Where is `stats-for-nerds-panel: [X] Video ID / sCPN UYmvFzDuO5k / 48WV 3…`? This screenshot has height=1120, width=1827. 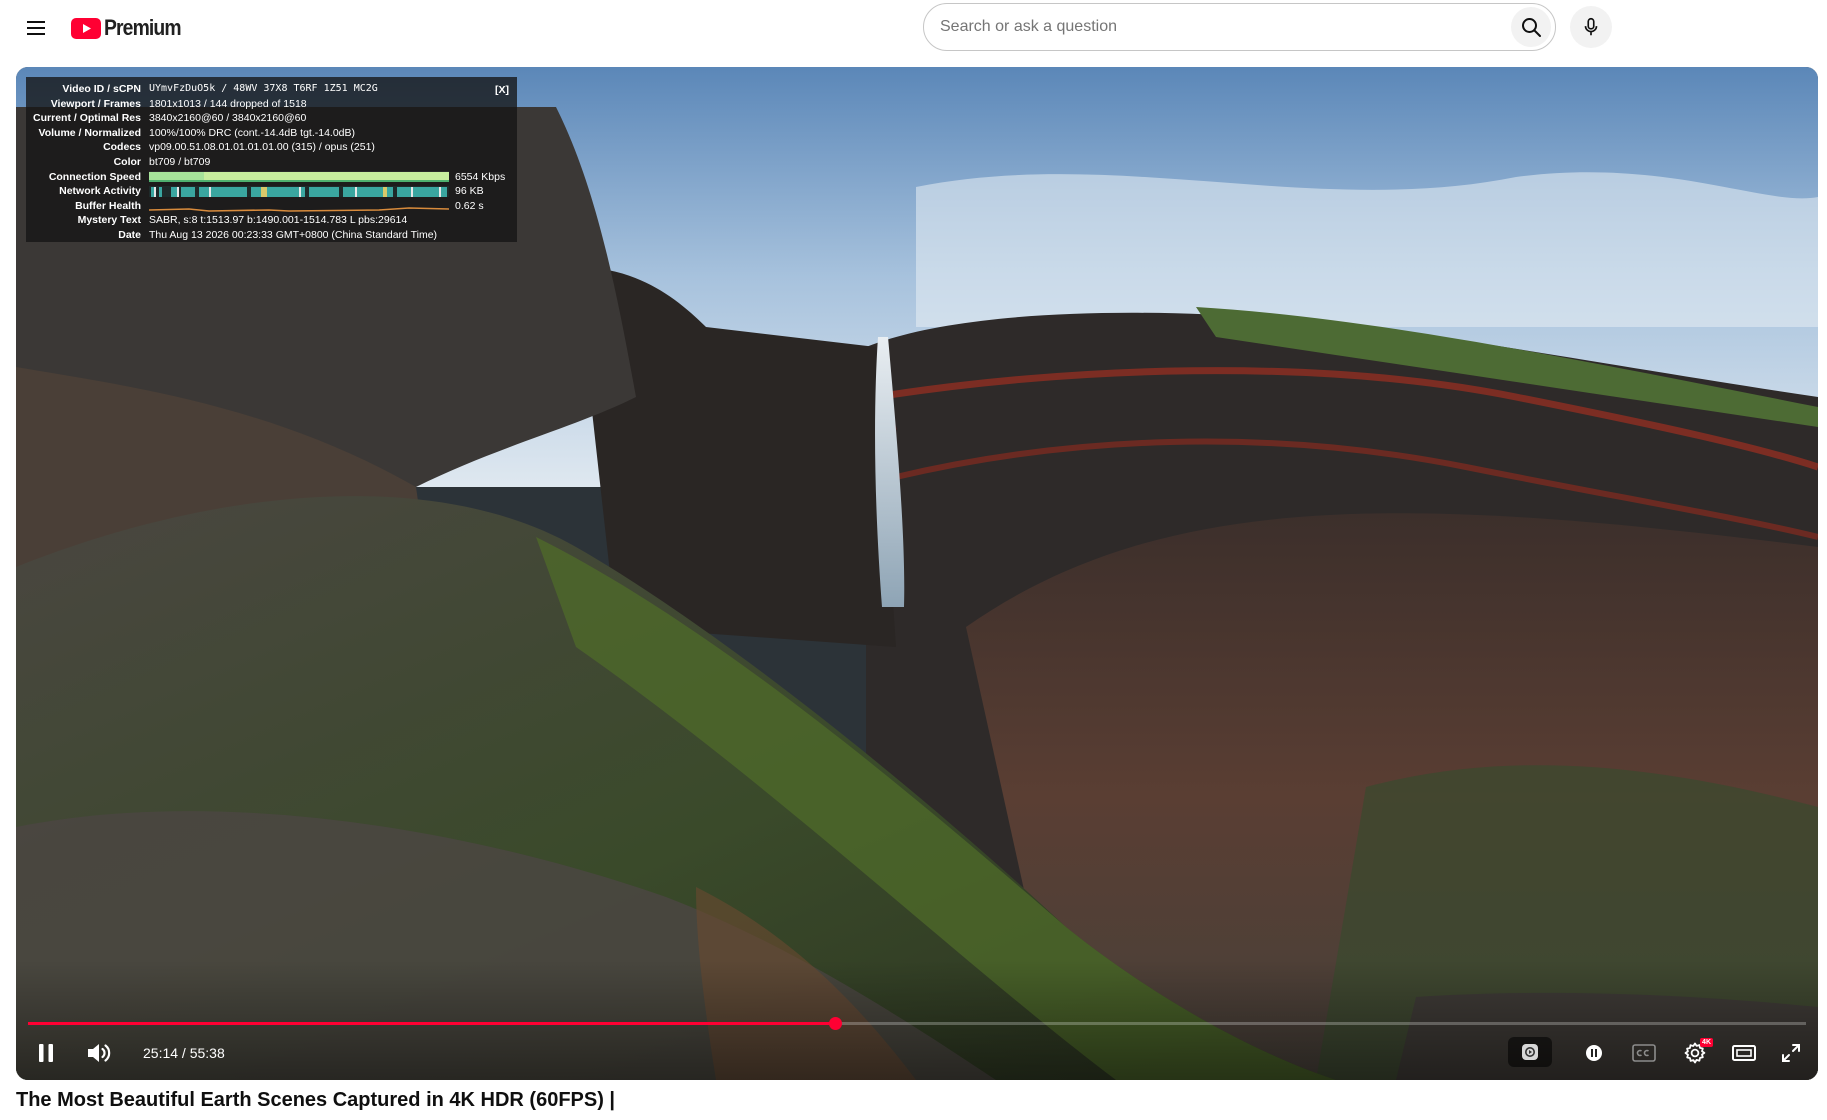 stats-for-nerds-panel: [X] Video ID / sCPN UYmvFzDuO5k / 48WV 3… is located at coordinates (271, 159).